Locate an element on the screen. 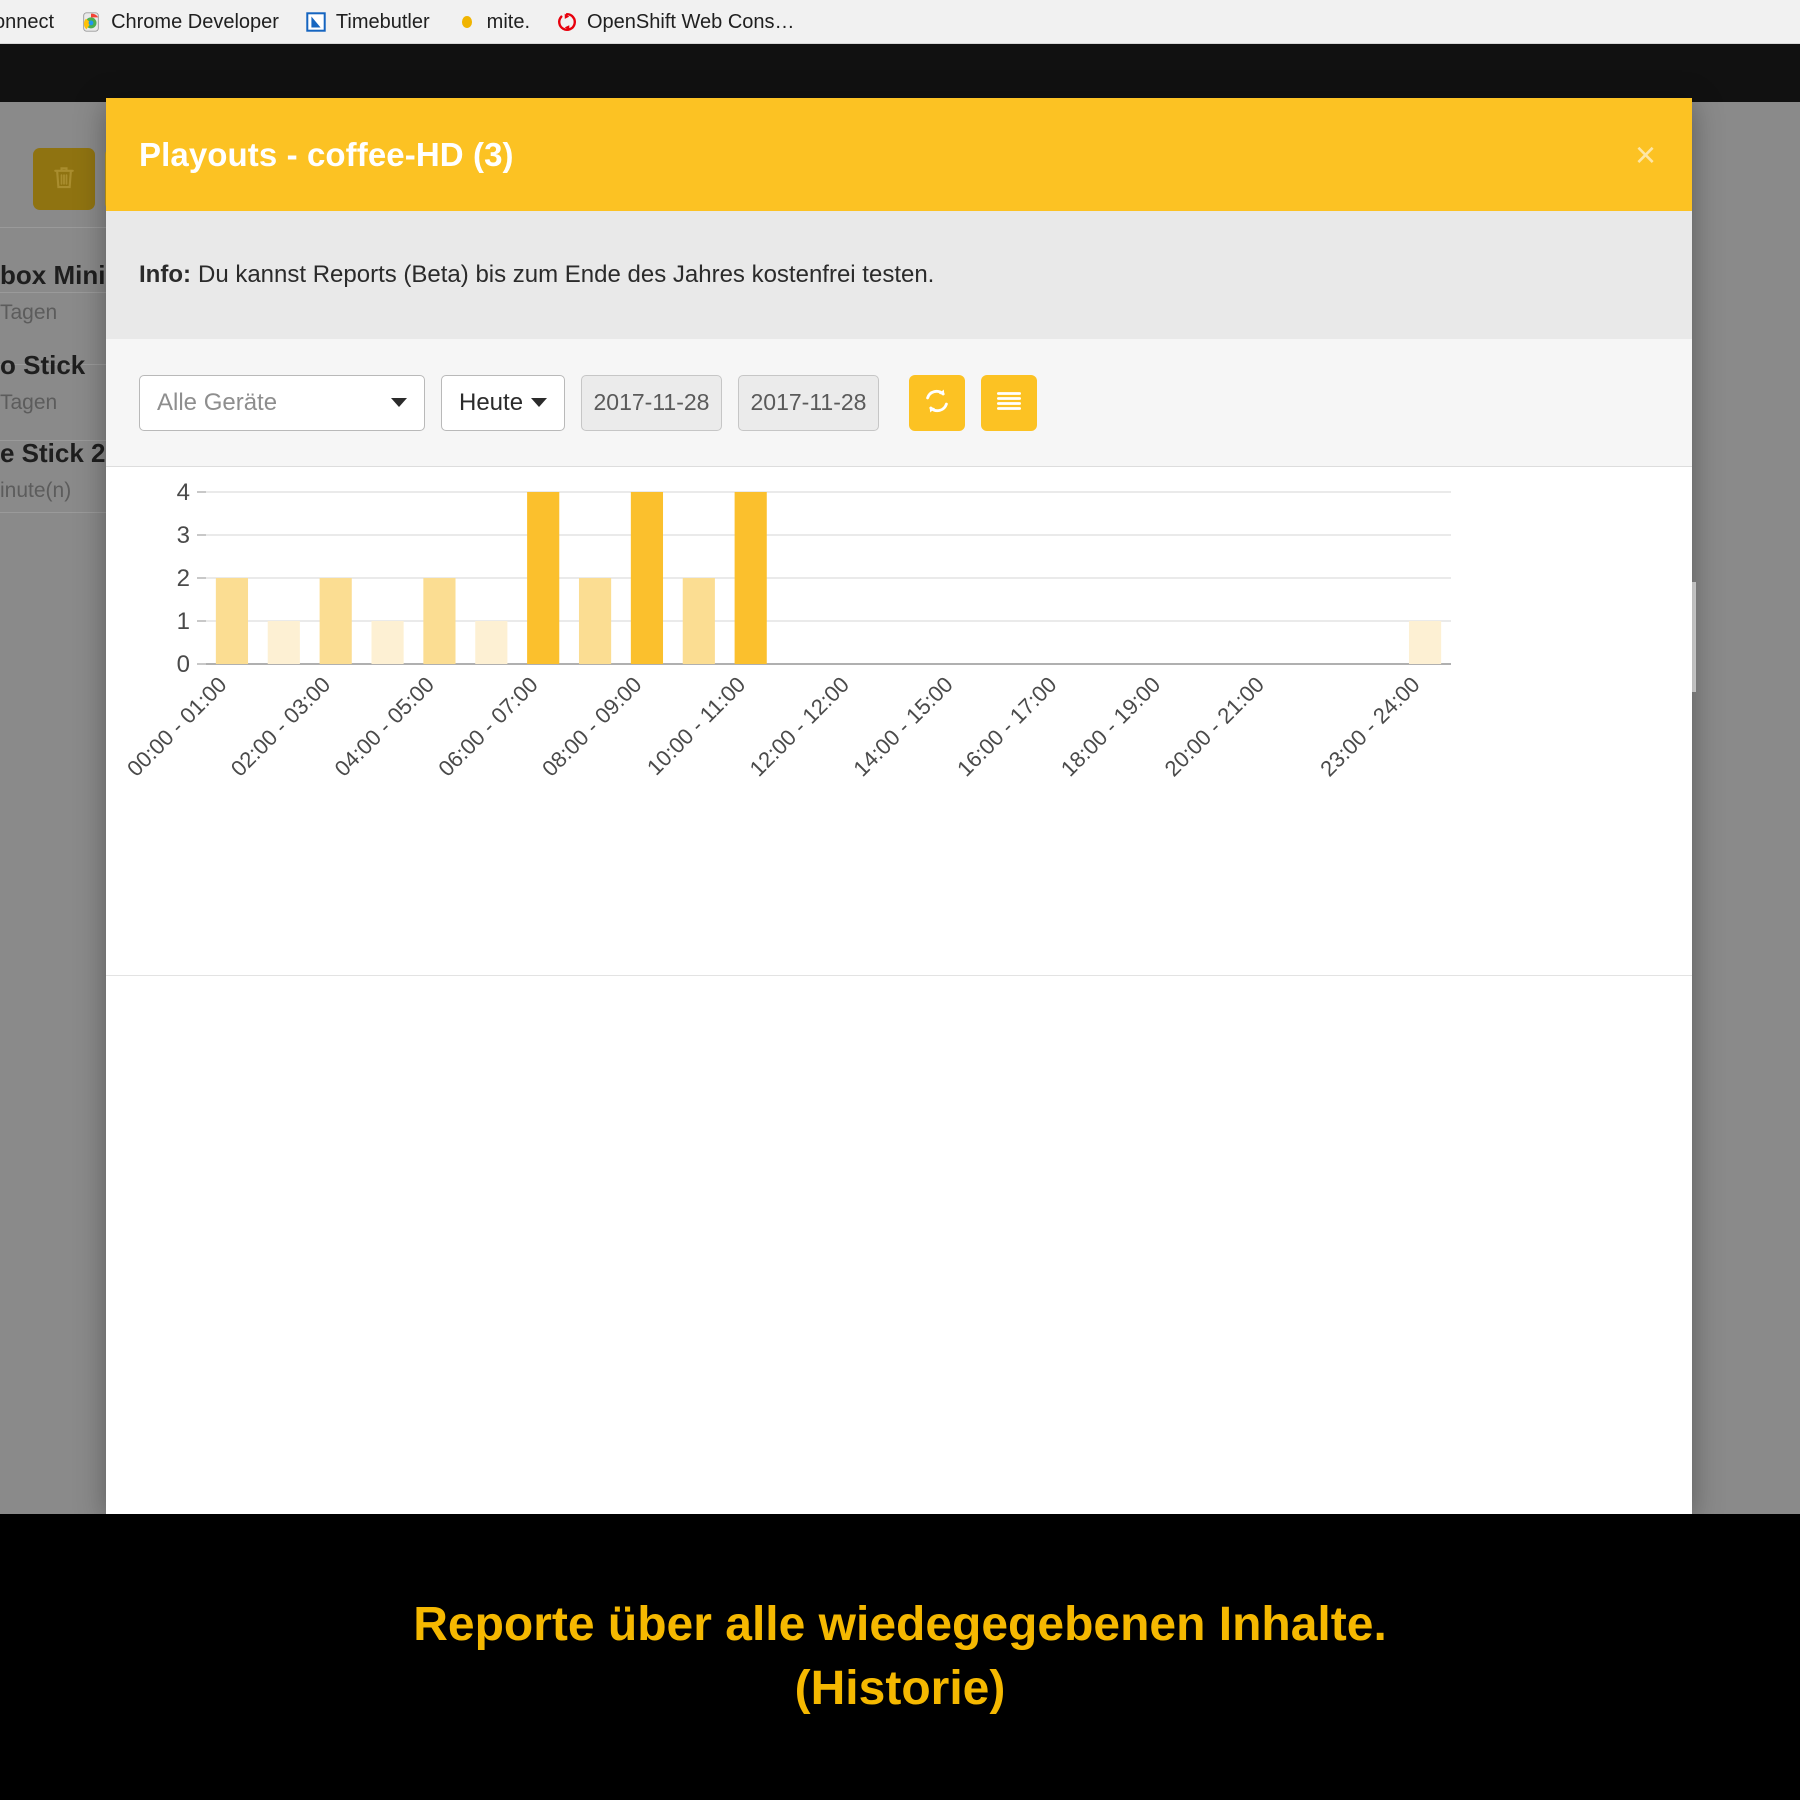 The height and width of the screenshot is (1800, 1800). svg-text: 2 is located at coordinates (183, 578).